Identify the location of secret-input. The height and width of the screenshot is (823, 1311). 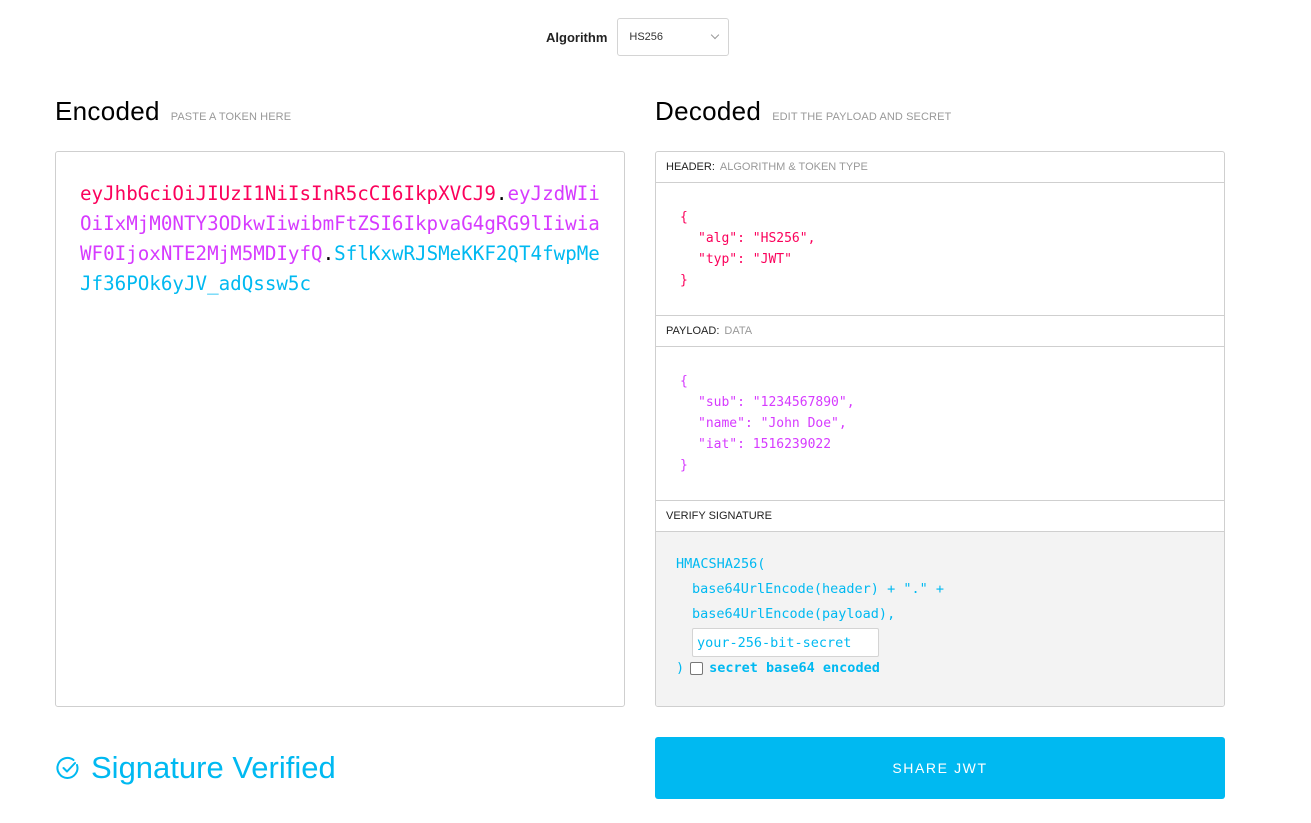
(785, 642).